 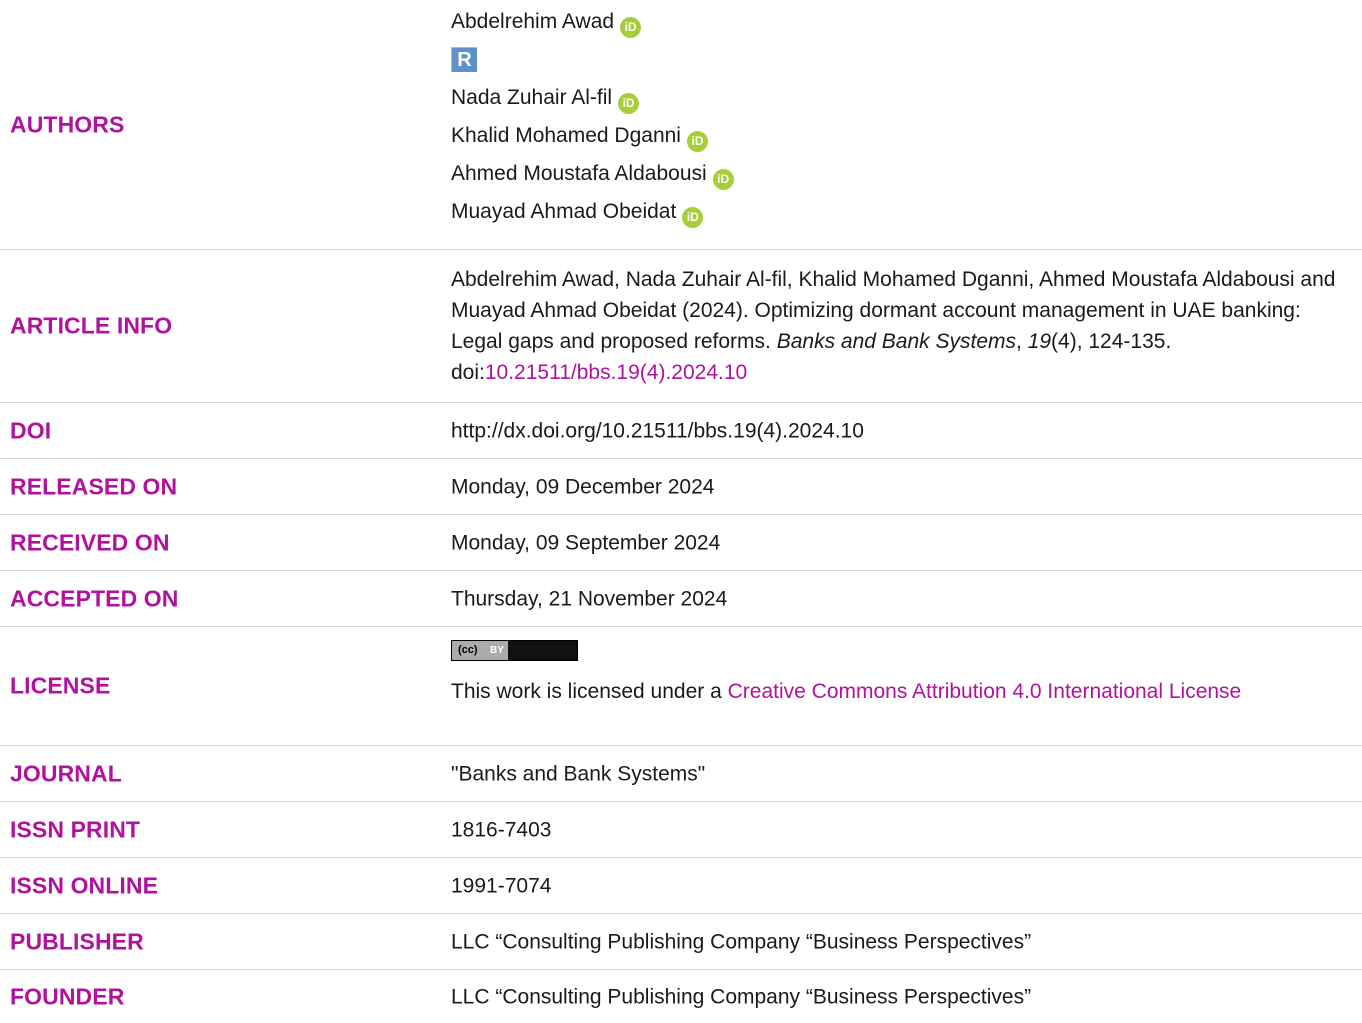 What do you see at coordinates (464, 59) in the screenshot?
I see `researcher-id-icon: R` at bounding box center [464, 59].